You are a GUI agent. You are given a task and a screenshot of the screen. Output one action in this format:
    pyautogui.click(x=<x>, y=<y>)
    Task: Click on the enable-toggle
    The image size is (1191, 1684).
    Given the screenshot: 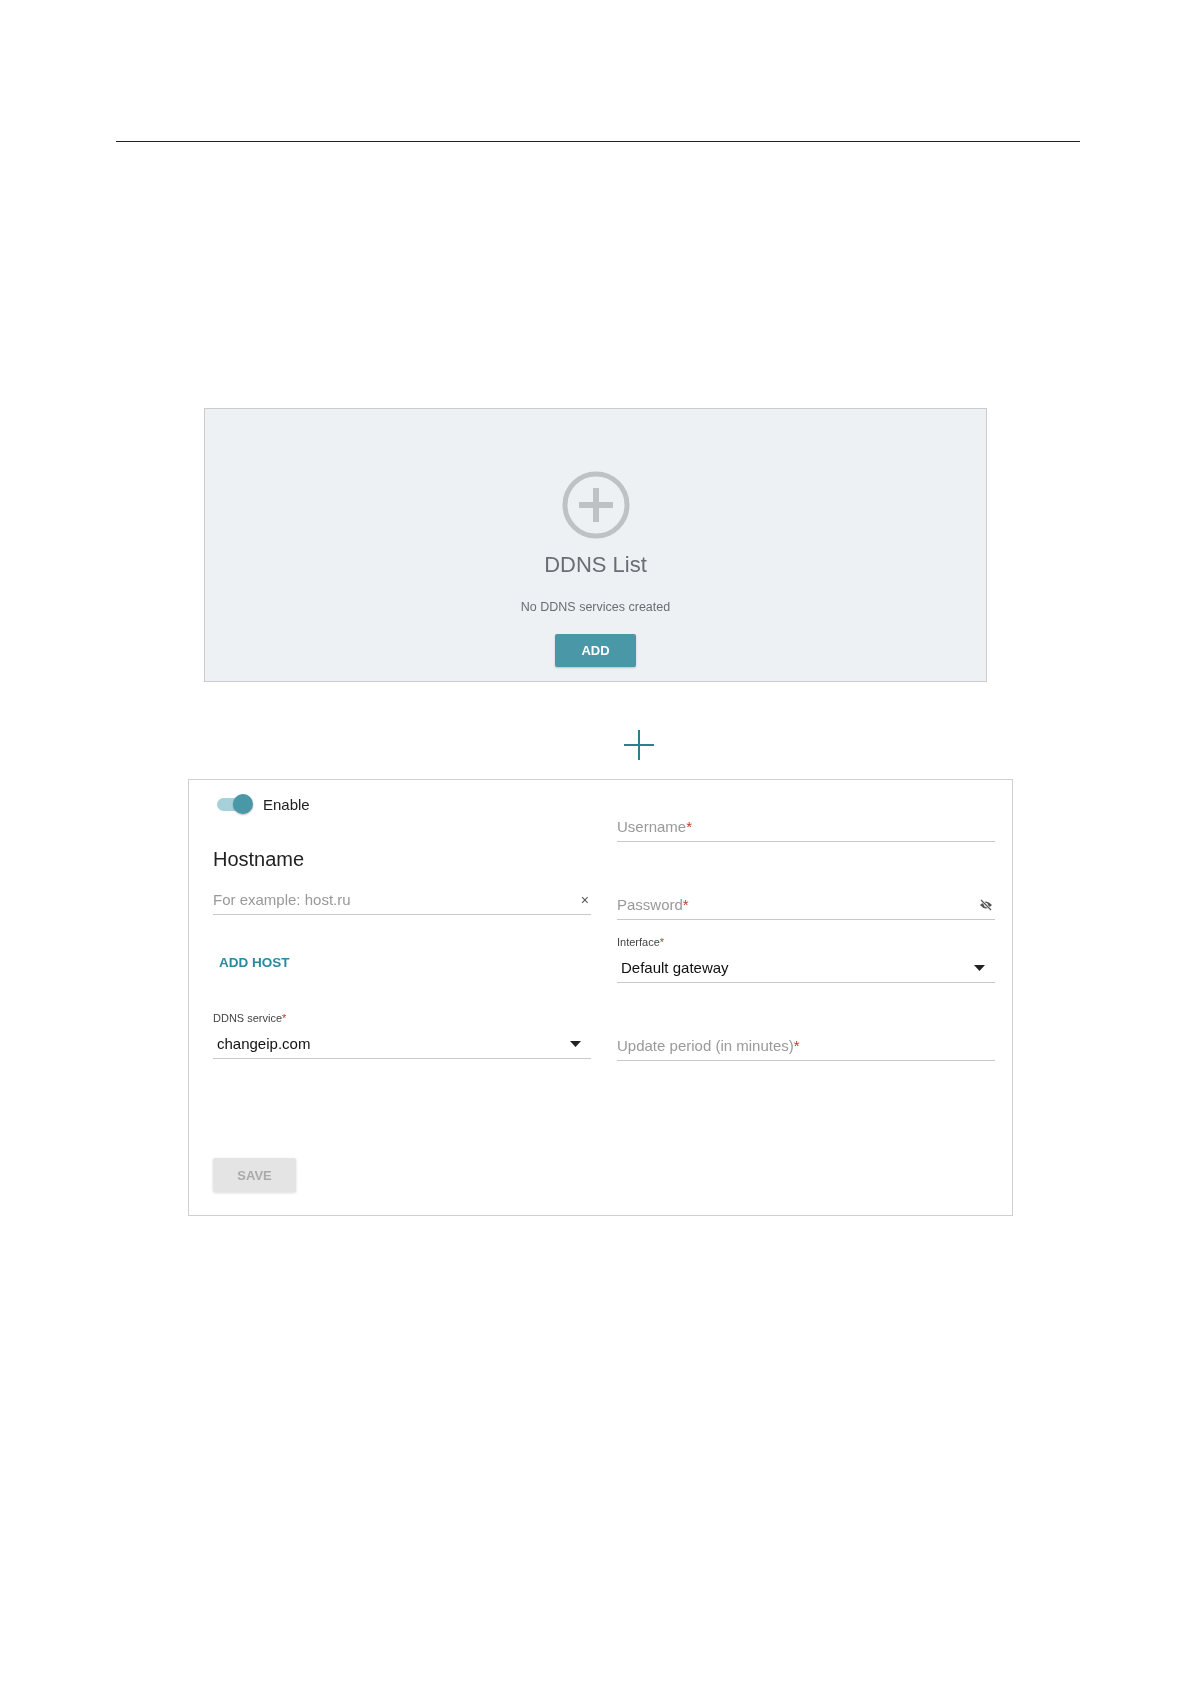 What is the action you would take?
    pyautogui.click(x=235, y=804)
    